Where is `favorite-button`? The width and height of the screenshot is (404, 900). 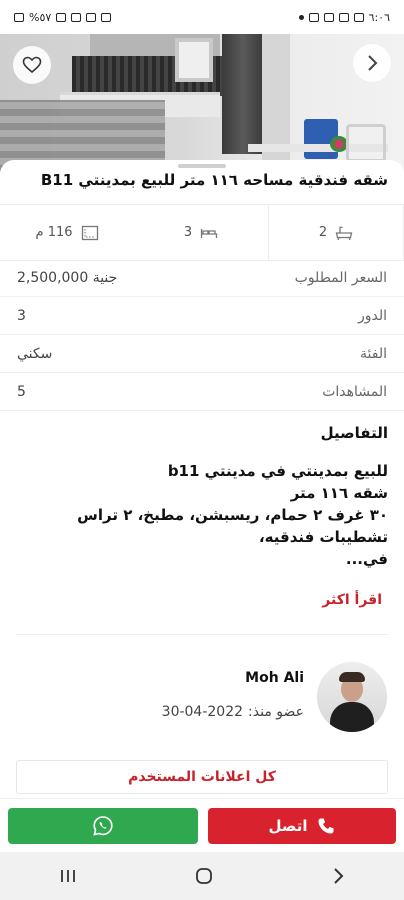
favorite-button is located at coordinates (32, 65).